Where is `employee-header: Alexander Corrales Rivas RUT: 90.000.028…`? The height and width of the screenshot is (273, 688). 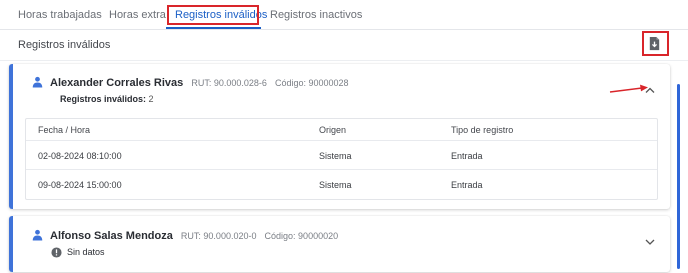
employee-header: Alexander Corrales Rivas RUT: 90.000.028… is located at coordinates (199, 83).